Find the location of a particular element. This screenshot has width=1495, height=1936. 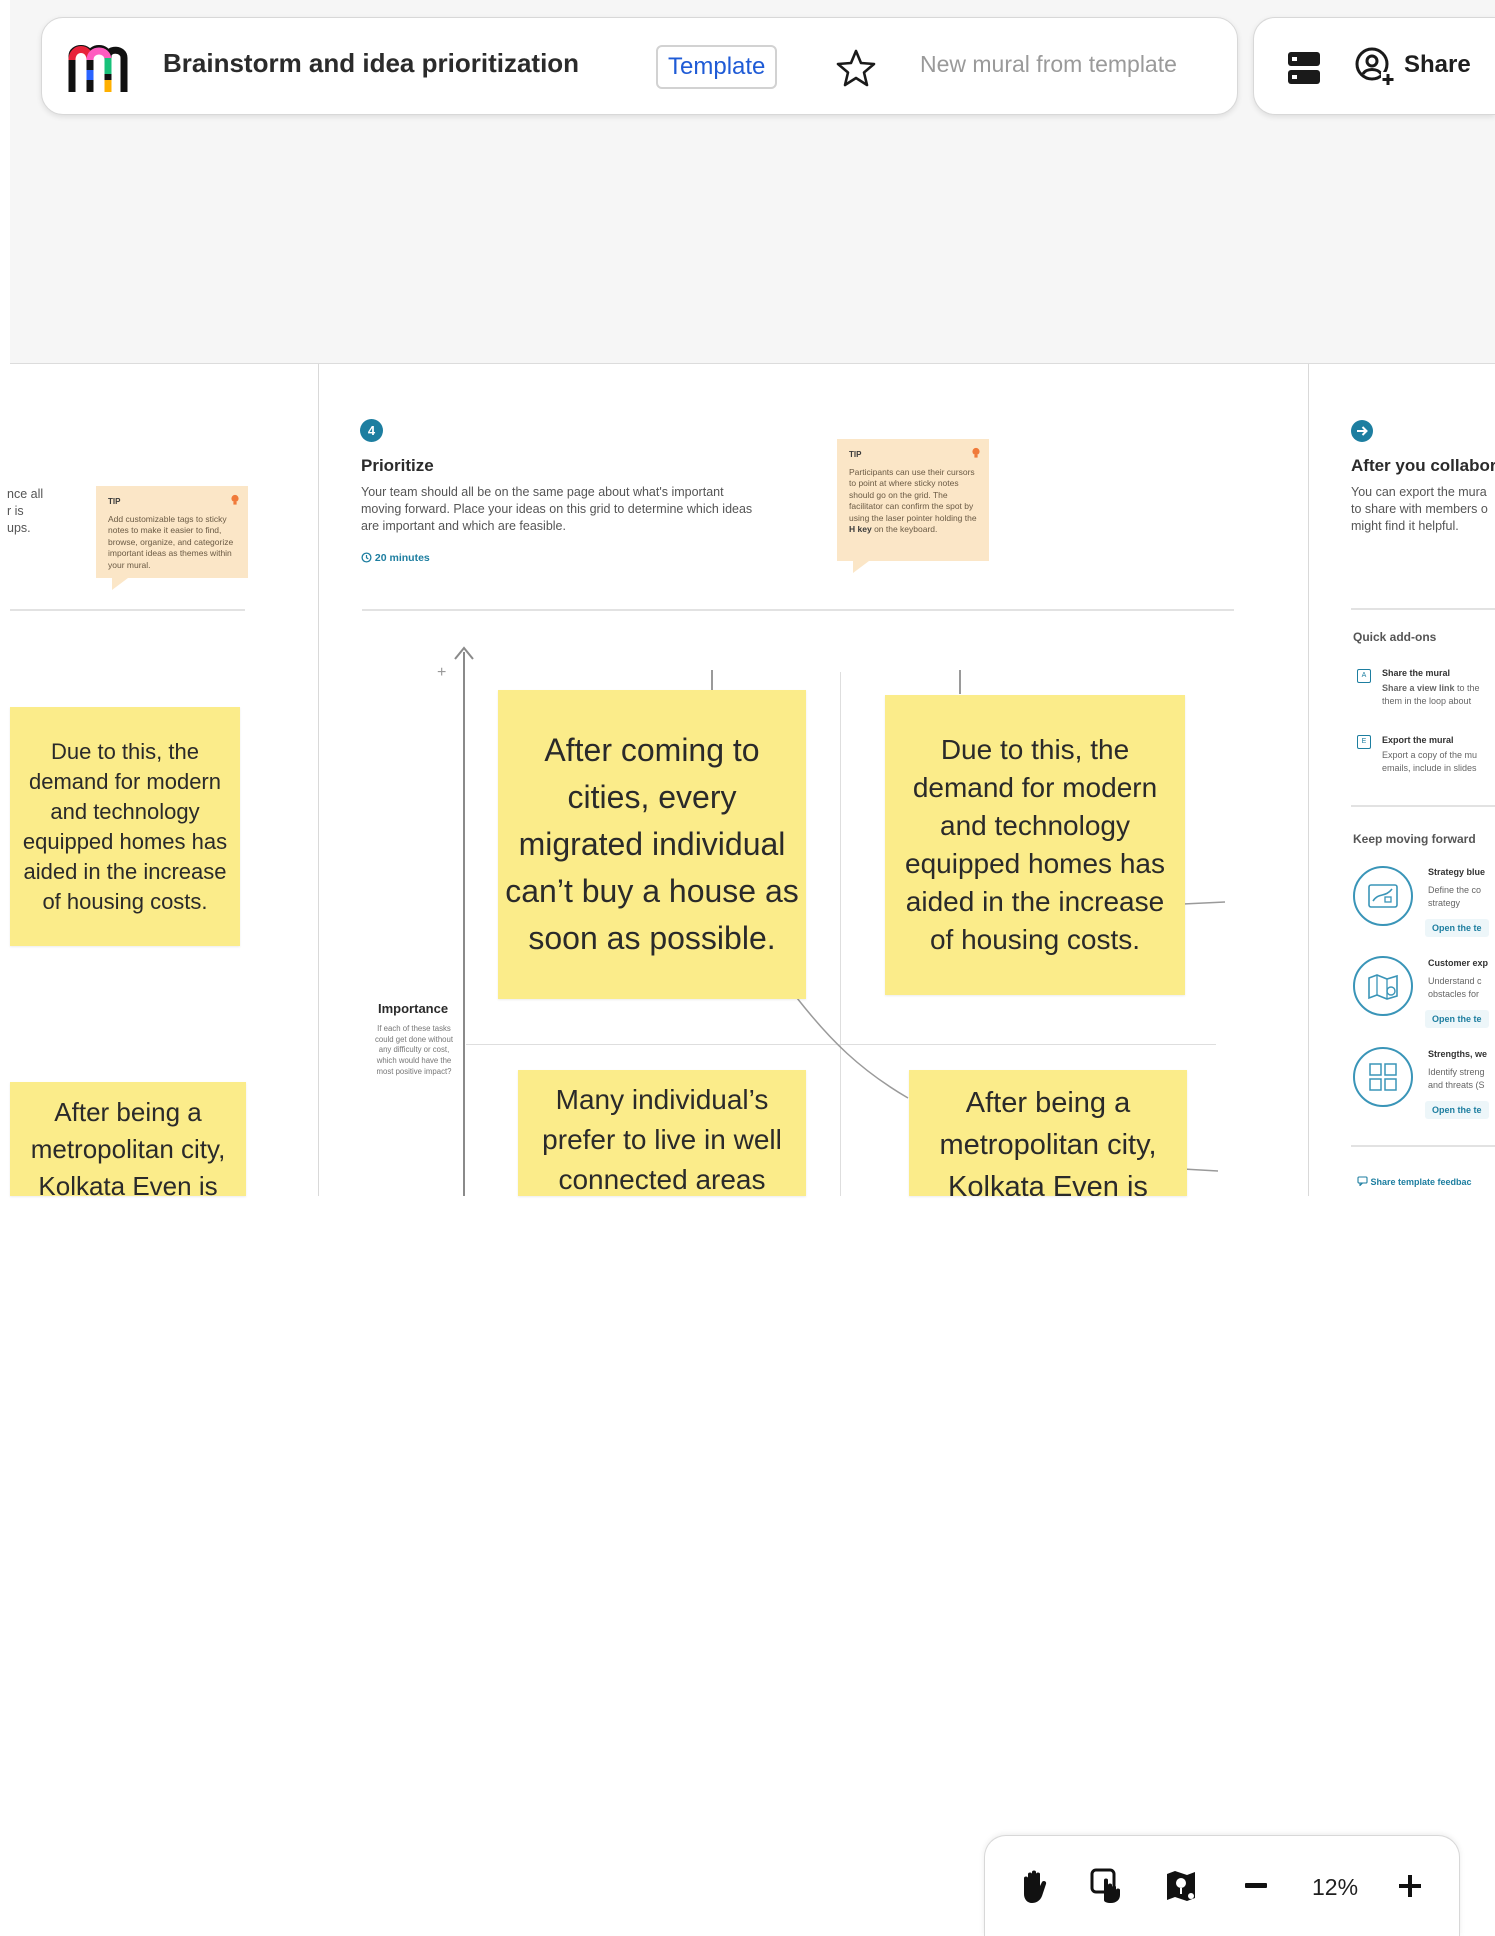

addon-title: Share the mural is located at coordinates (1416, 673).